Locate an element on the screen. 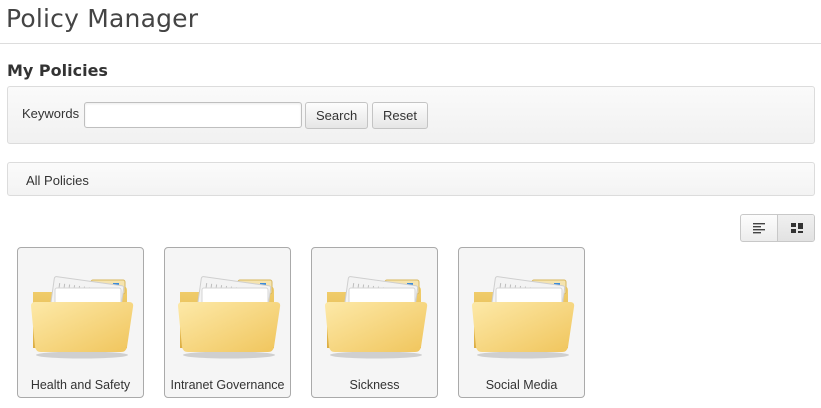 The height and width of the screenshot is (408, 821). reset-button: Reset is located at coordinates (400, 115).